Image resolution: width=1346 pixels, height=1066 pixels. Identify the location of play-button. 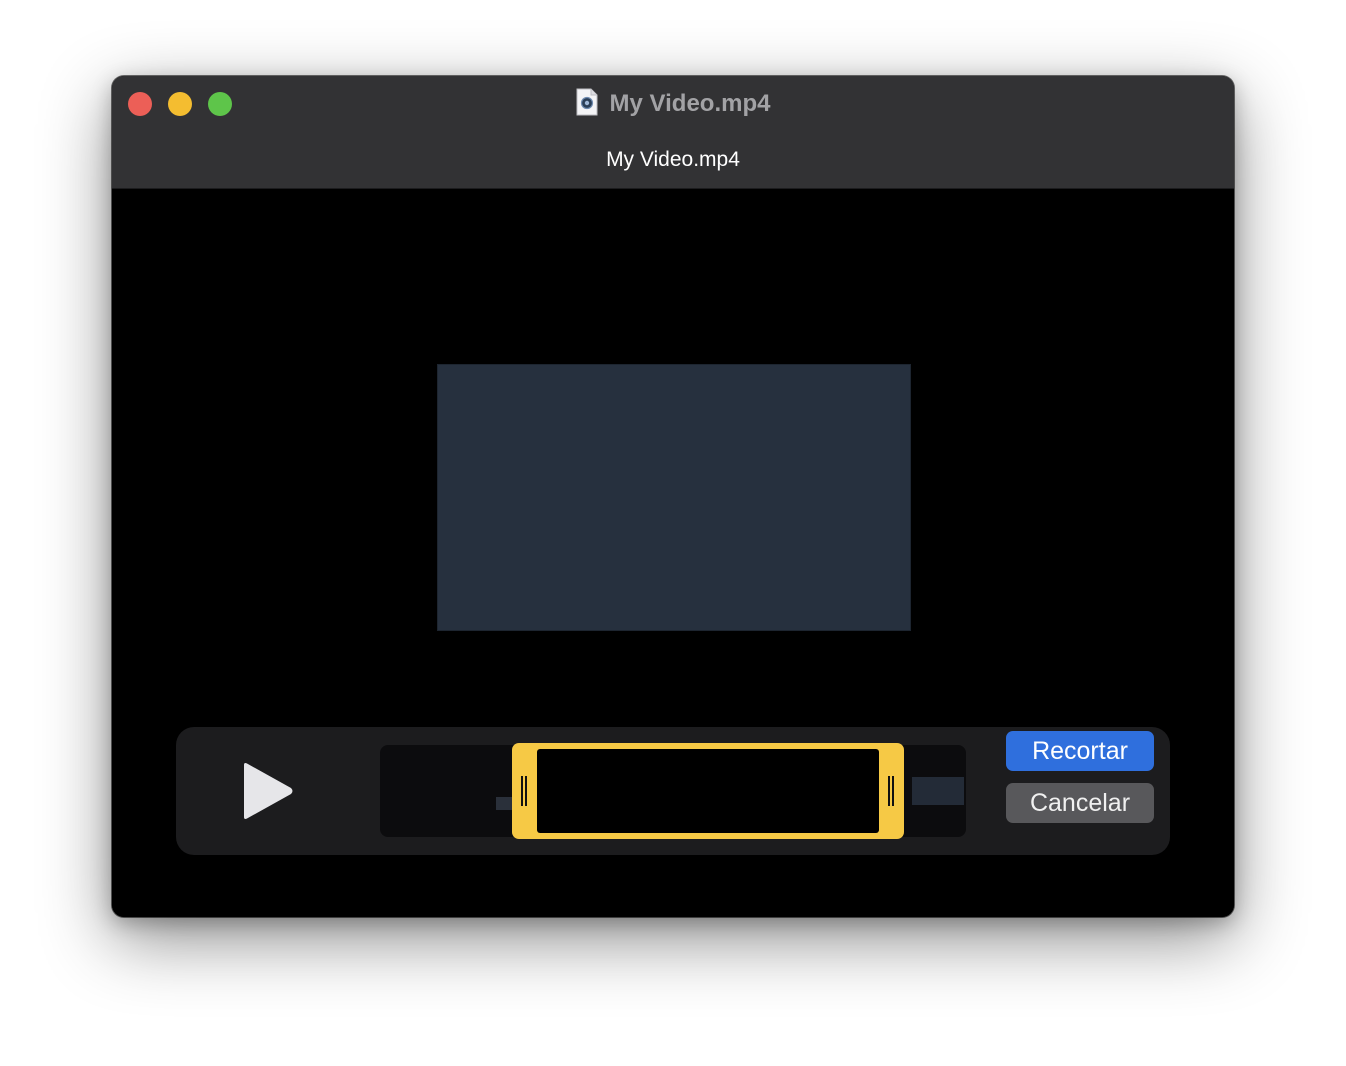
(268, 791).